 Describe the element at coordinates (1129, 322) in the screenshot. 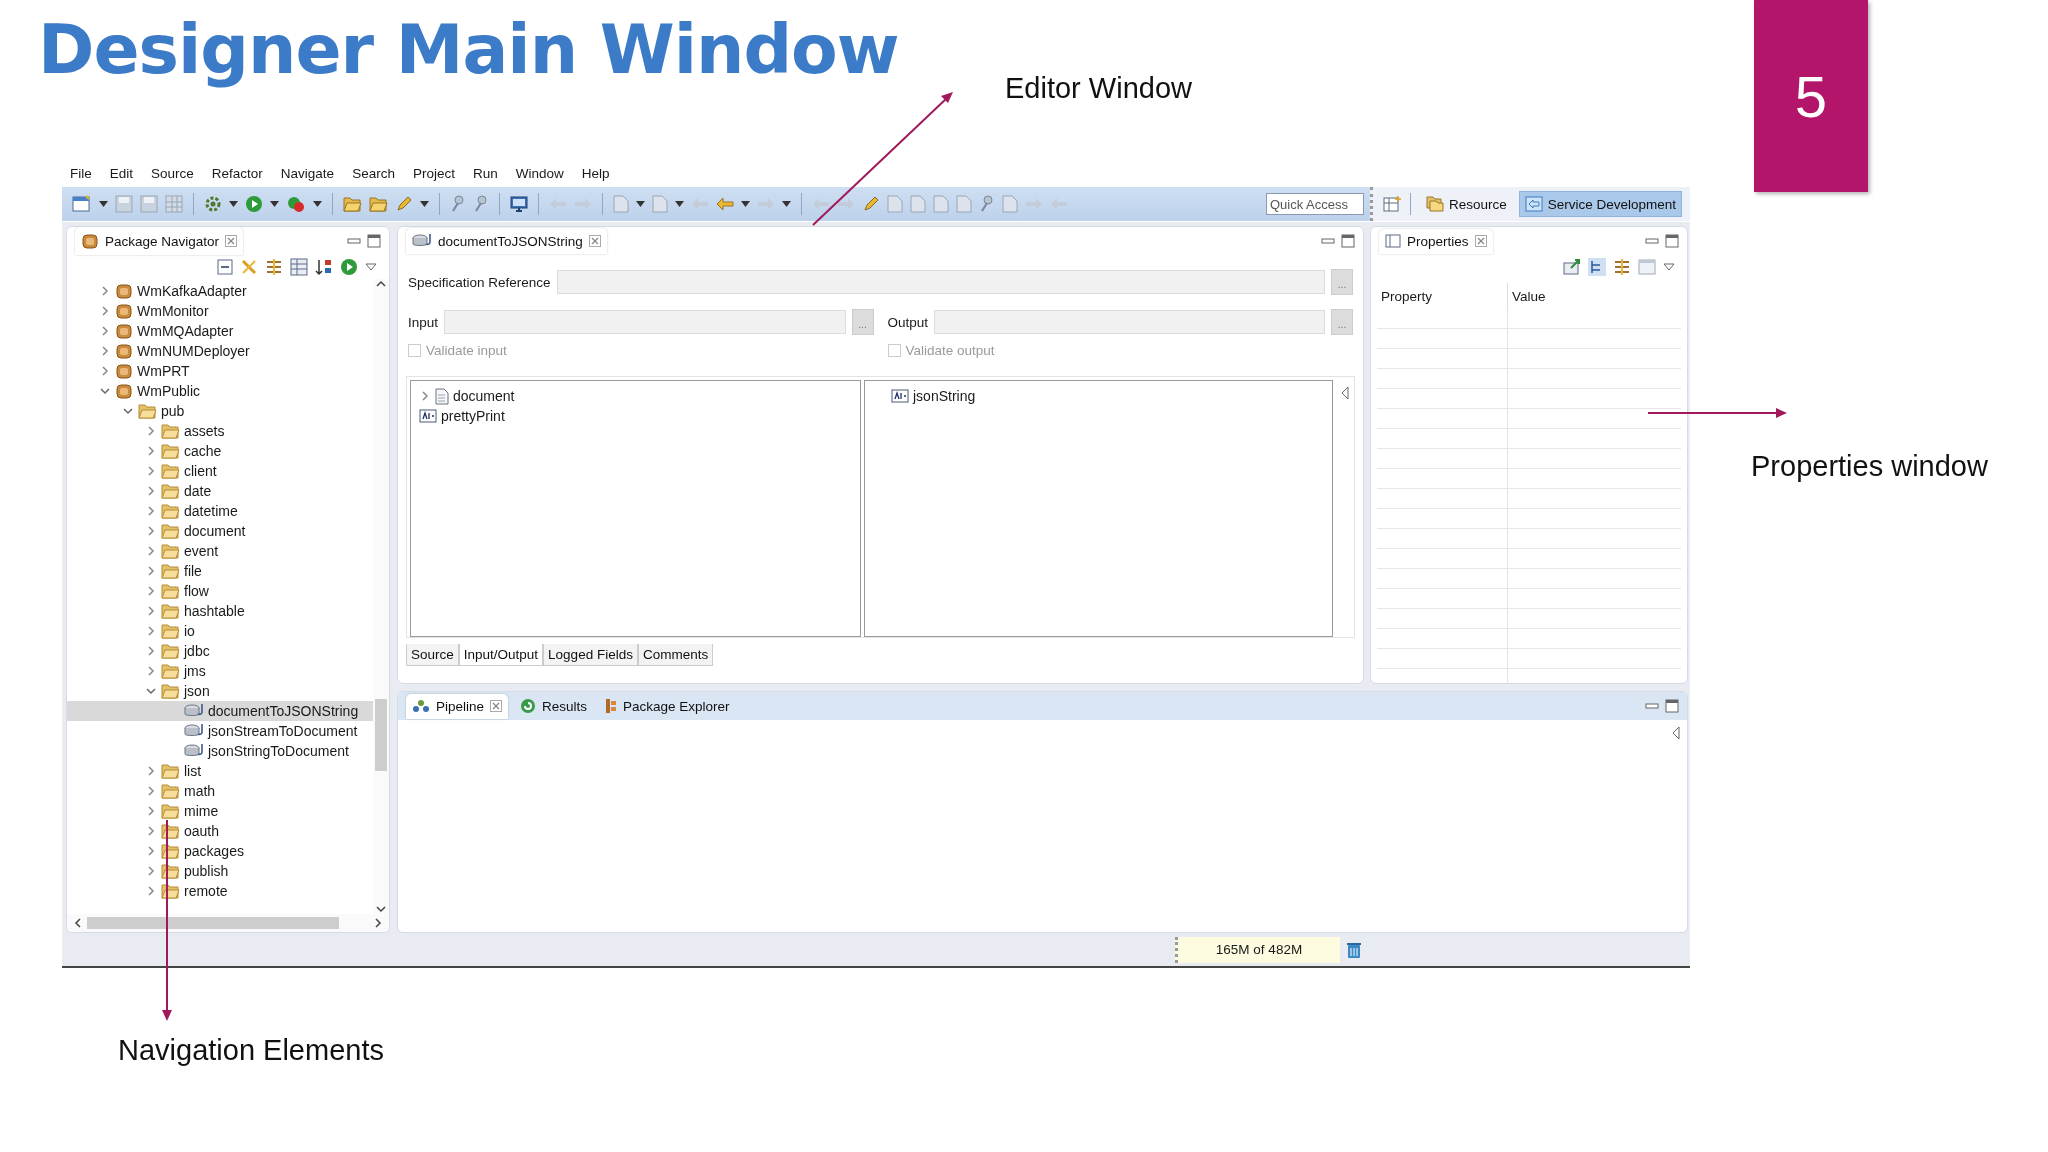

I see `output-field` at that location.